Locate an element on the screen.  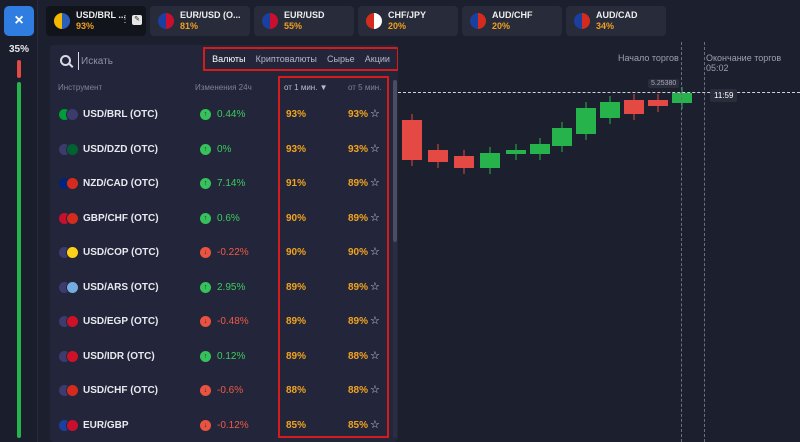
change-24h: -0.6% is located at coordinates (230, 390).